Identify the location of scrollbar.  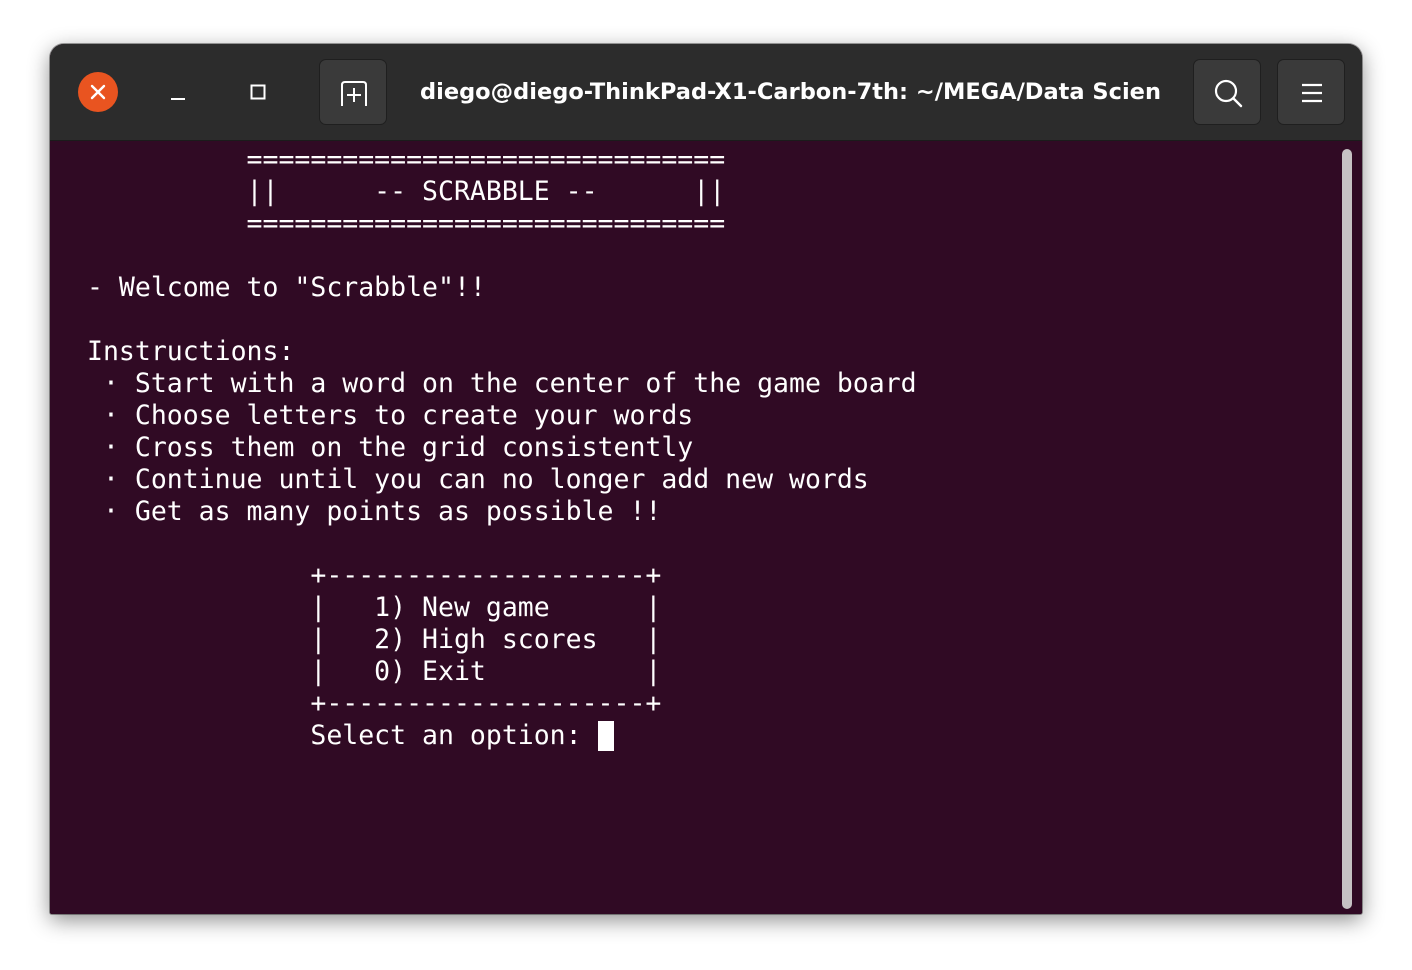
(1347, 529).